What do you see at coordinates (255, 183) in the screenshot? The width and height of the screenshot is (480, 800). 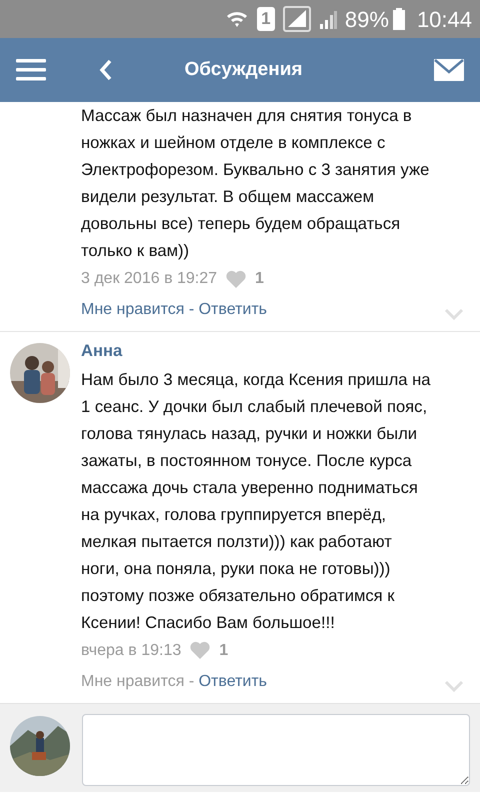 I see `comment-text: Массаж был назначен для снятия тонуса в ножках и шейном отделе в комплексе с Электрофорезом. Буквально с 3 занятия уже видели результат. В общем массажем довольны все) теперь будем обращаться только к вам))` at bounding box center [255, 183].